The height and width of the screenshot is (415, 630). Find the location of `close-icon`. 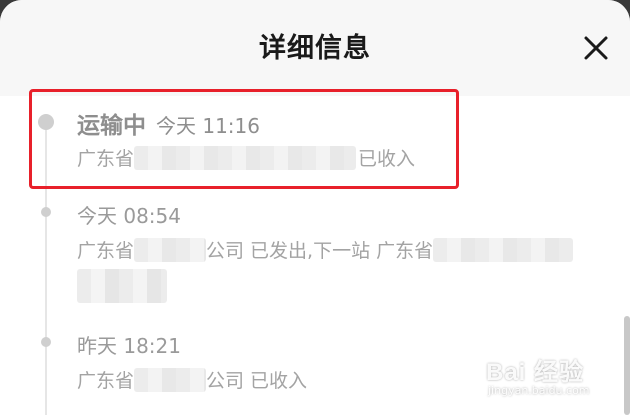

close-icon is located at coordinates (596, 48).